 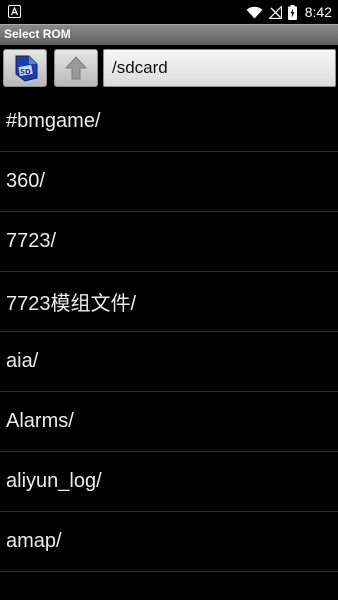 What do you see at coordinates (275, 12) in the screenshot?
I see `no-signal-icon` at bounding box center [275, 12].